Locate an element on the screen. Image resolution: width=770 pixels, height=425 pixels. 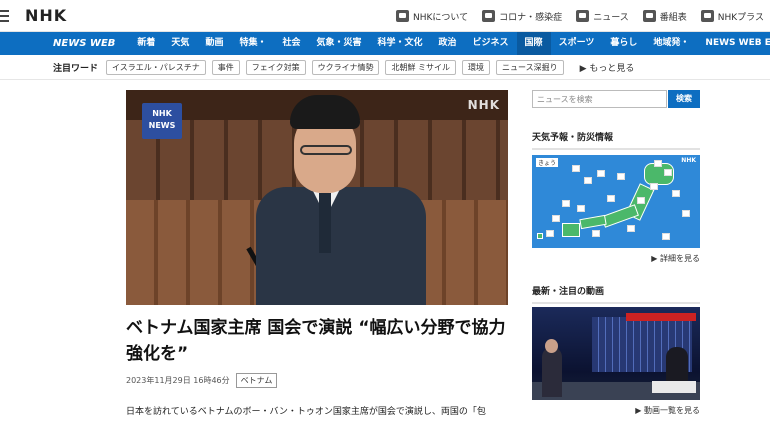
nhk-watermark: NHK is located at coordinates (483, 105).